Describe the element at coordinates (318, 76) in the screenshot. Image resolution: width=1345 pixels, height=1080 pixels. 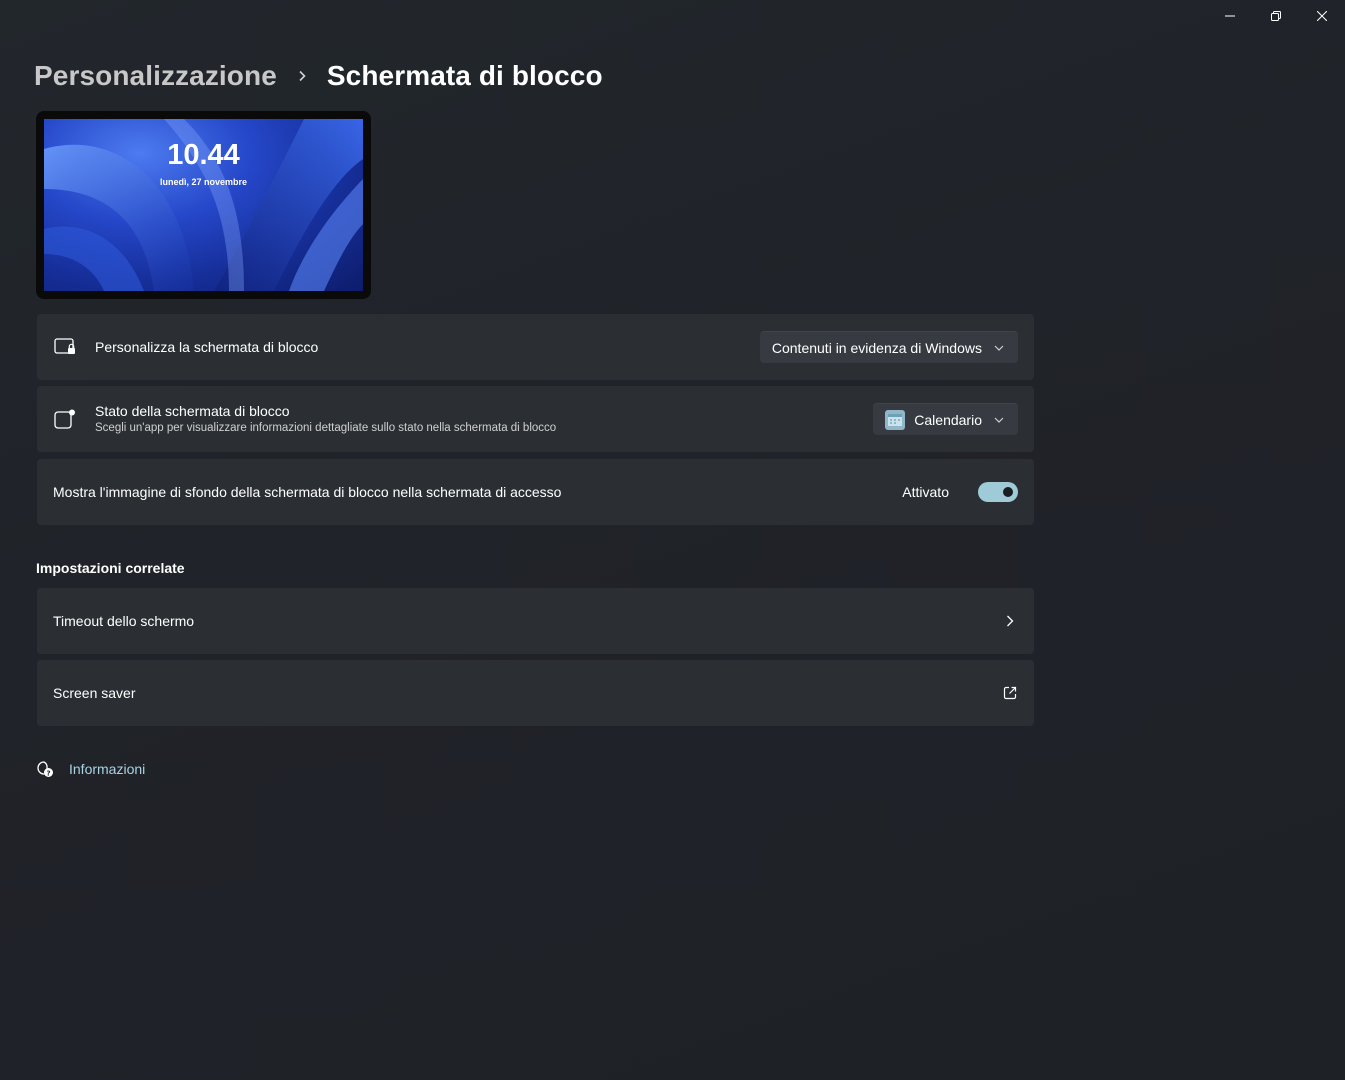
I see `breadcrumb: Personalizzazione Schermata di blocco` at that location.